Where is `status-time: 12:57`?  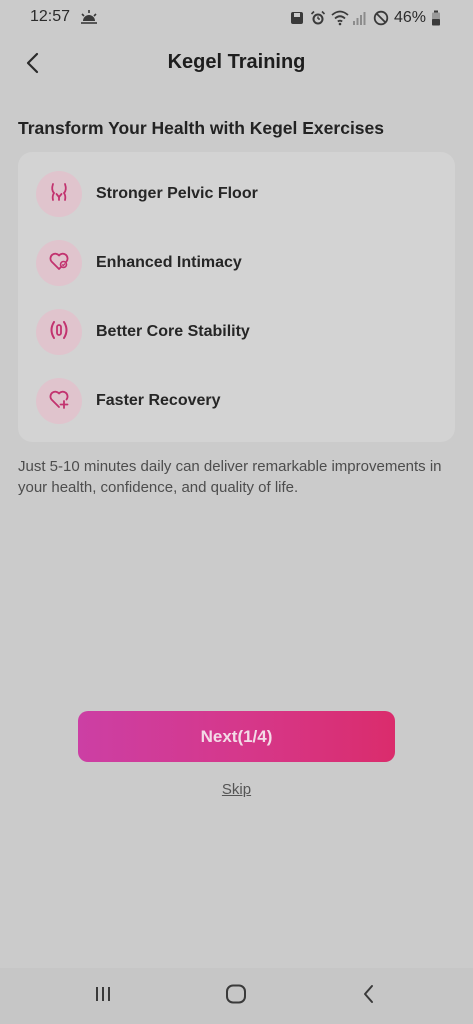
status-time: 12:57 is located at coordinates (50, 16).